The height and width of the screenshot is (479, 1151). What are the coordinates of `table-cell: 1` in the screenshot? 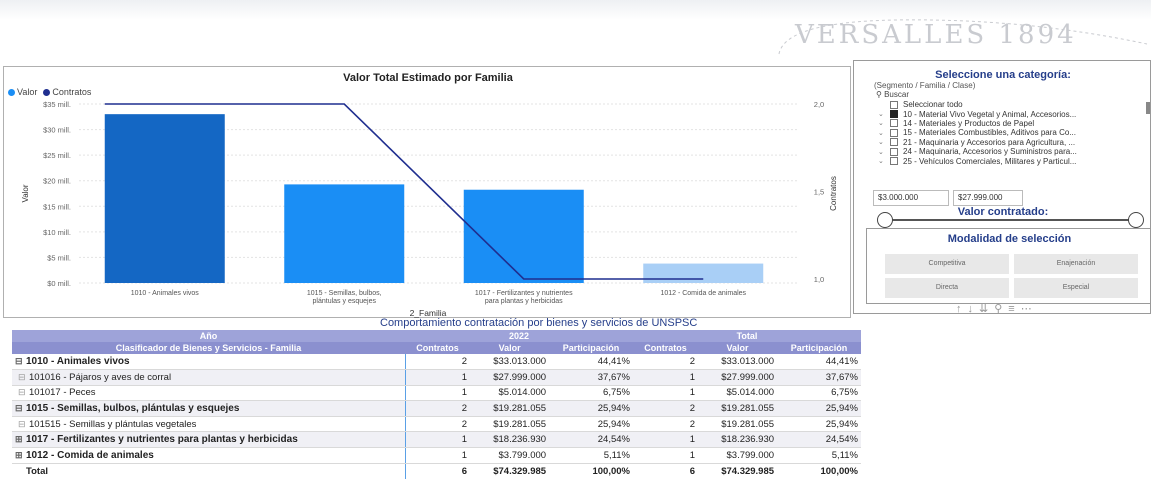 It's located at (665, 455).